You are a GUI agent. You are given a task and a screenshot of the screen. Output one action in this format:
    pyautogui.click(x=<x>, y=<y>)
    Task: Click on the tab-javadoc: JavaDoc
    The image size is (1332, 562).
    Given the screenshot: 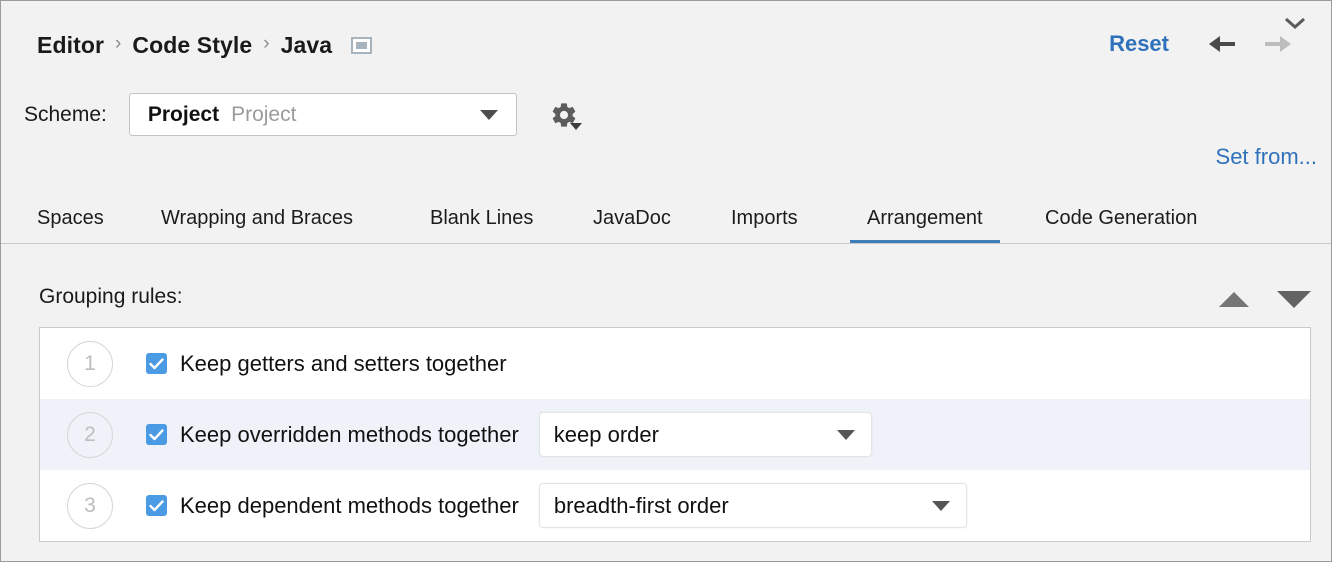 What is the action you would take?
    pyautogui.click(x=632, y=225)
    